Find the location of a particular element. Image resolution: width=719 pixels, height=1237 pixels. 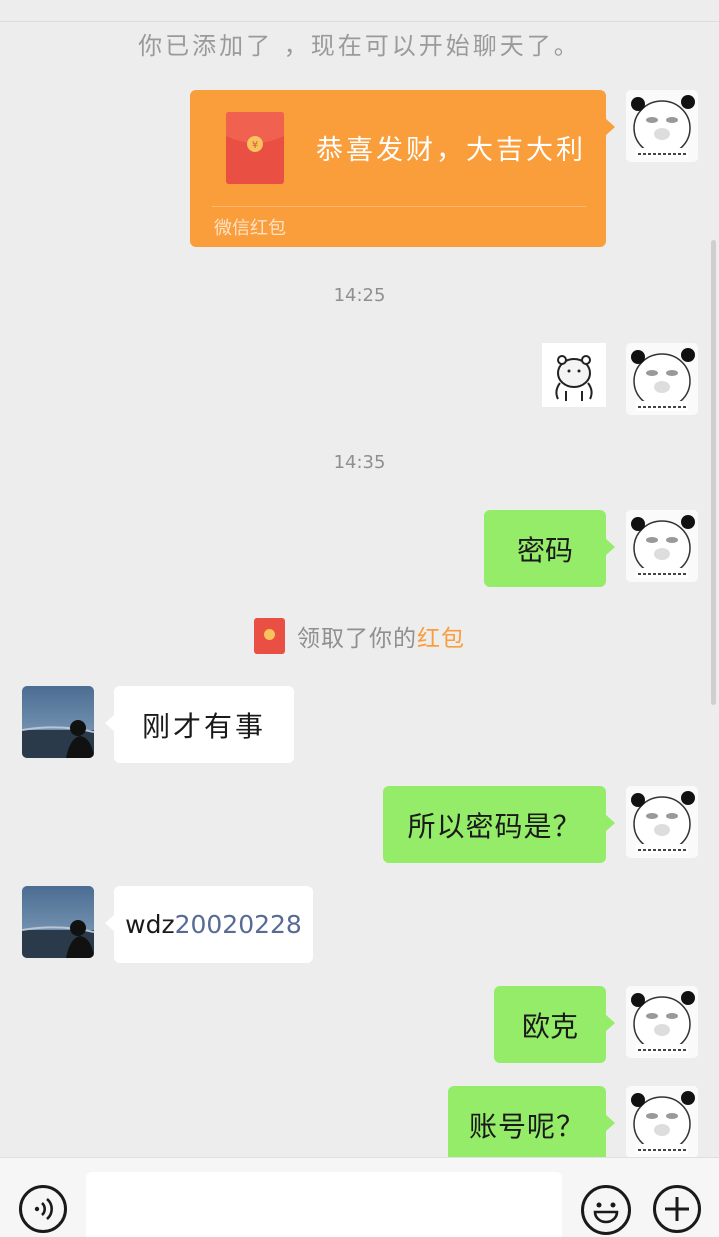

red-packet-link: 红包 is located at coordinates (441, 639).